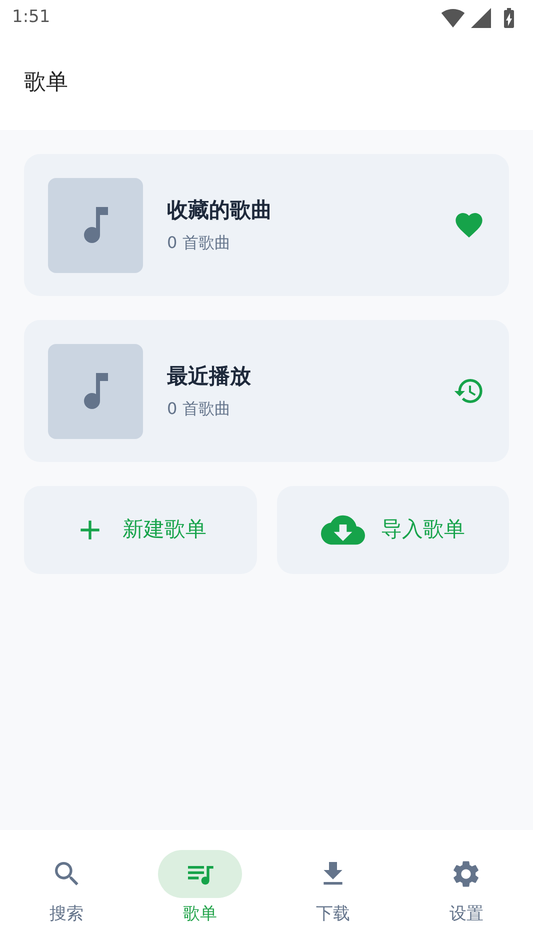  What do you see at coordinates (46, 82) in the screenshot?
I see `page-title: 歌单` at bounding box center [46, 82].